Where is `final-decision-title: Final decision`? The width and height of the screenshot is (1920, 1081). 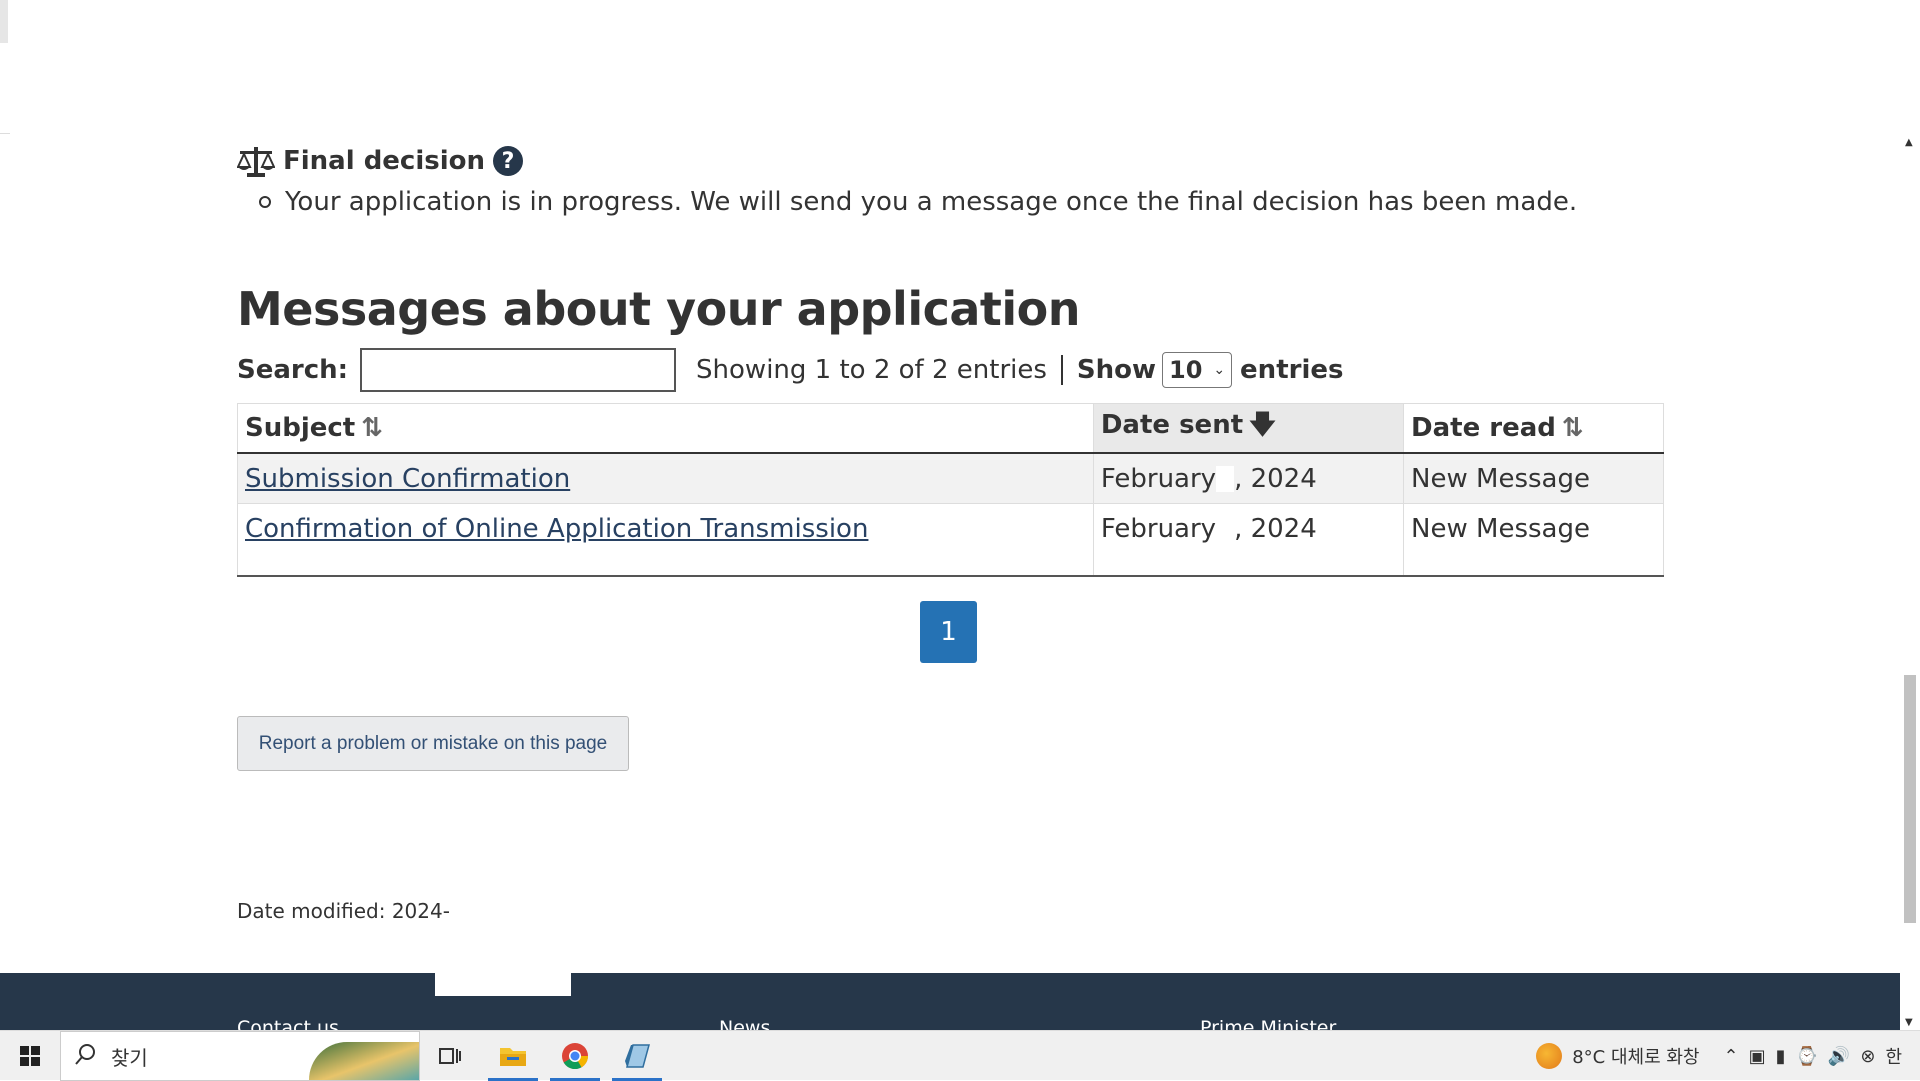
final-decision-title: Final decision is located at coordinates (384, 161).